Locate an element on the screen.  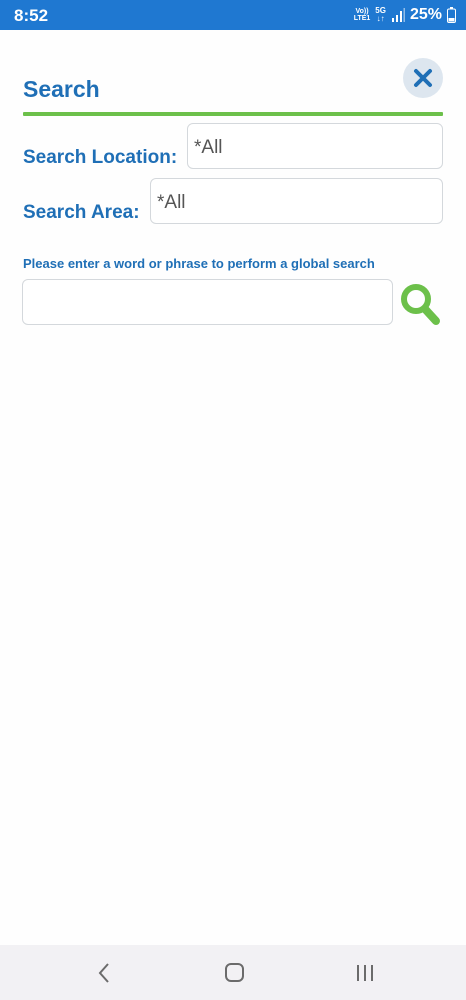
lte-icon: Vo)) LTE1 is located at coordinates (362, 15).